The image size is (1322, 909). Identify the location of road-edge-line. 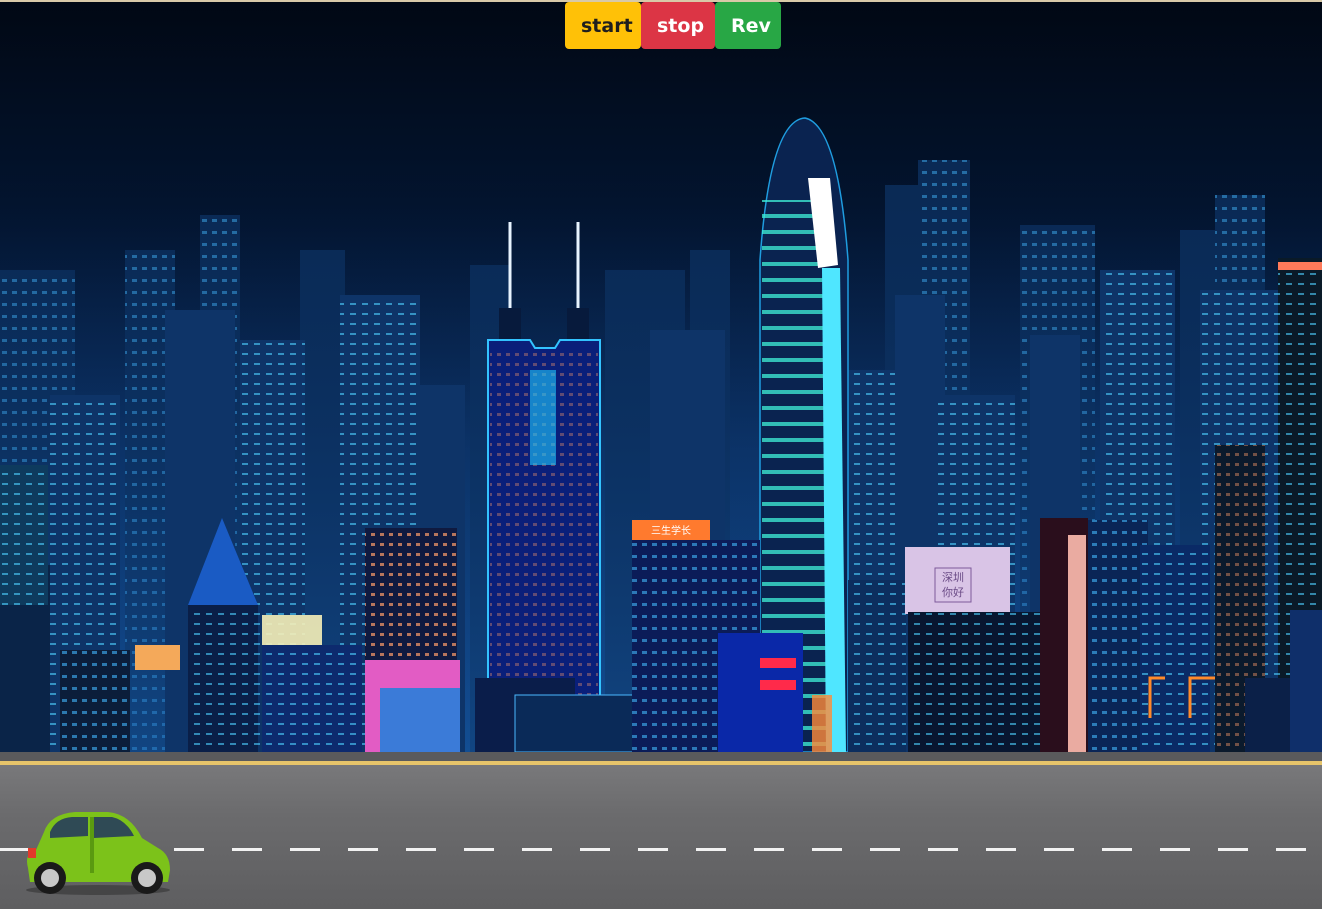
(661, 763).